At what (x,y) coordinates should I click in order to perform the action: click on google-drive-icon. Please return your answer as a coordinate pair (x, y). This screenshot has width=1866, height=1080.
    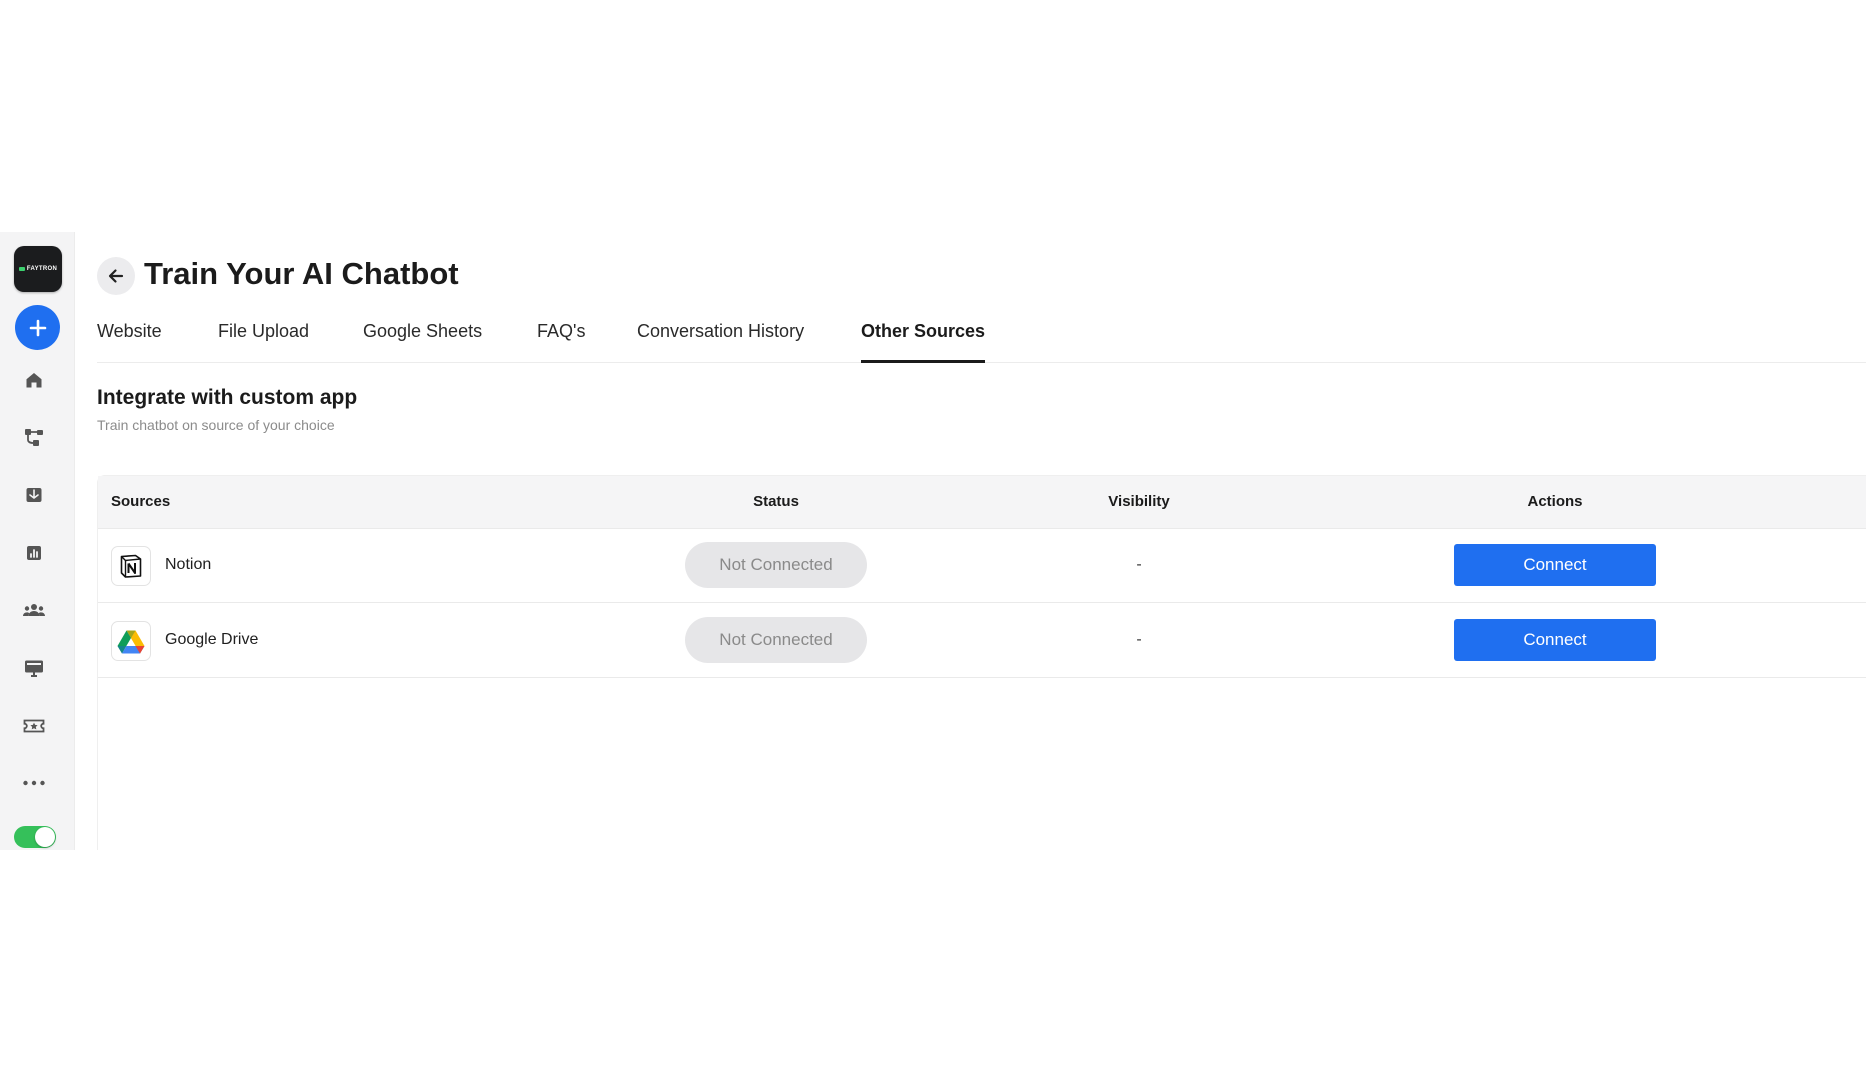
    Looking at the image, I should click on (131, 642).